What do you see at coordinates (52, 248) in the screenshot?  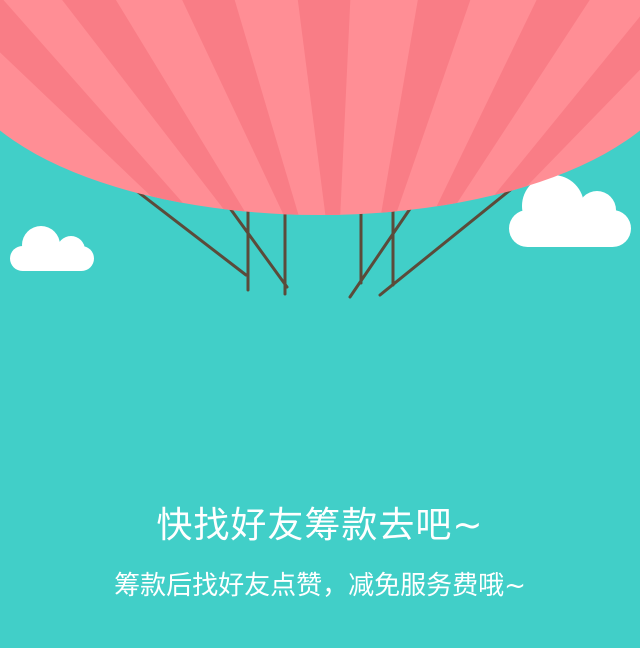 I see `cloud-icon` at bounding box center [52, 248].